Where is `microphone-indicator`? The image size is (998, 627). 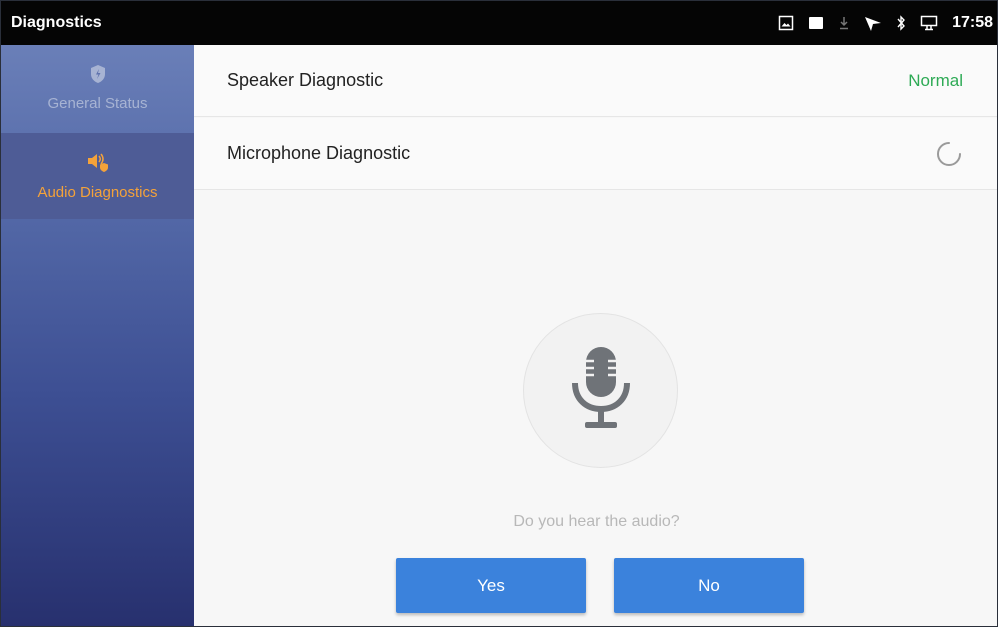
microphone-indicator is located at coordinates (600, 390).